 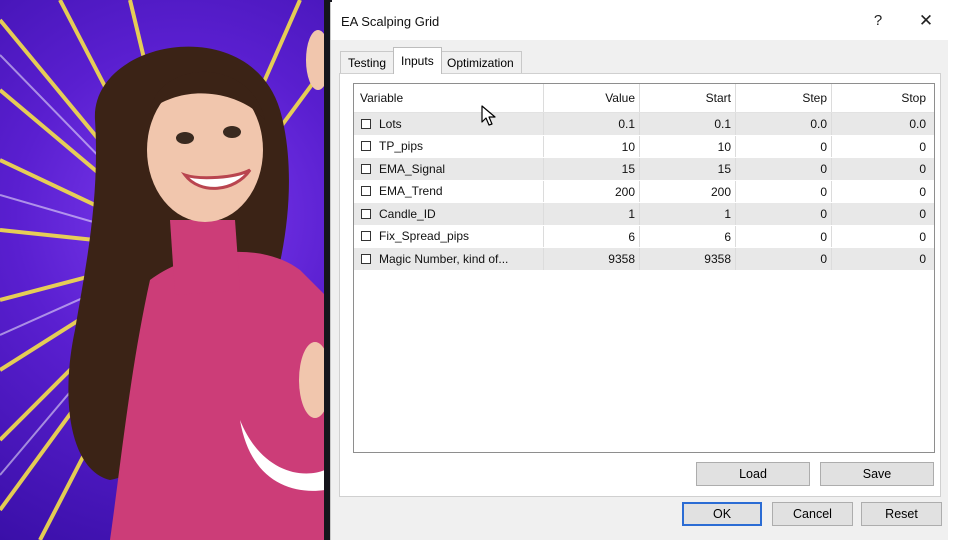 I want to click on start-cell: 10, so click(x=688, y=146).